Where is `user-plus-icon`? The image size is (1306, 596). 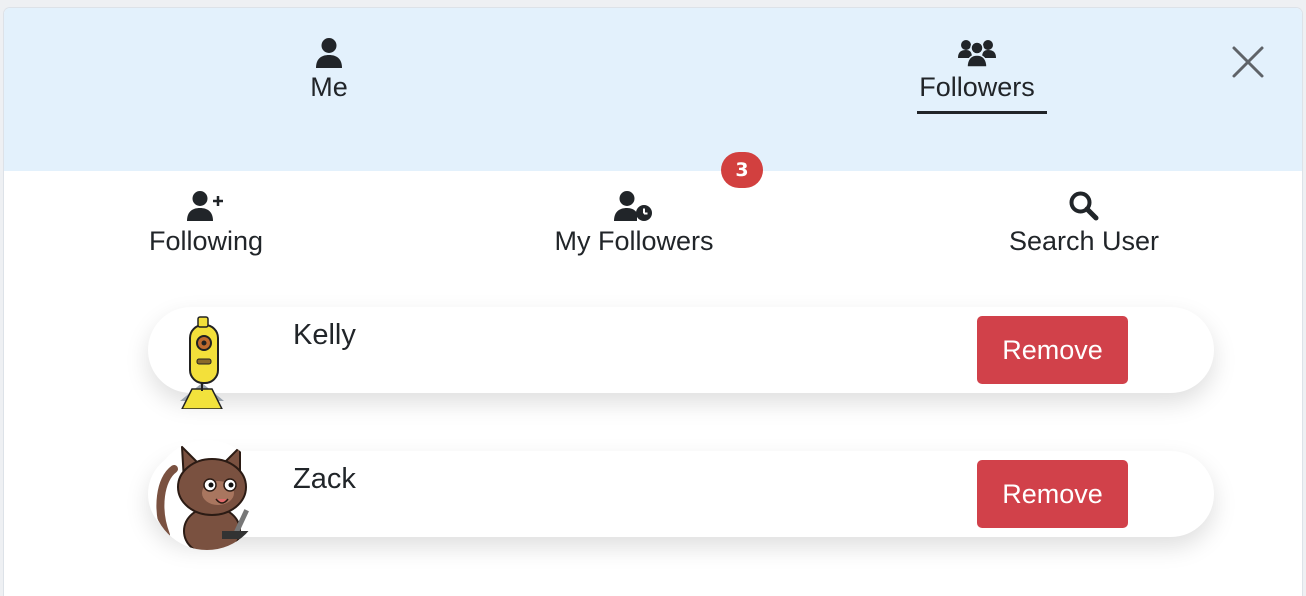 user-plus-icon is located at coordinates (206, 206).